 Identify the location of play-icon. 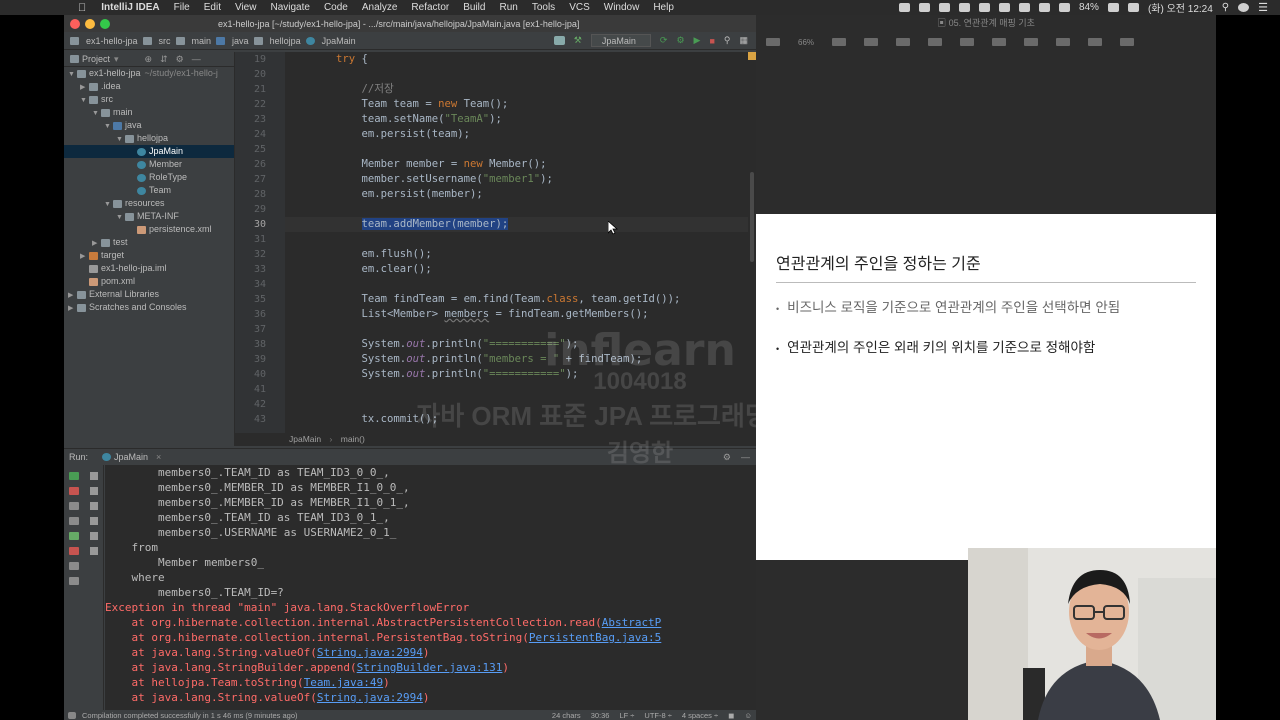
(871, 42).